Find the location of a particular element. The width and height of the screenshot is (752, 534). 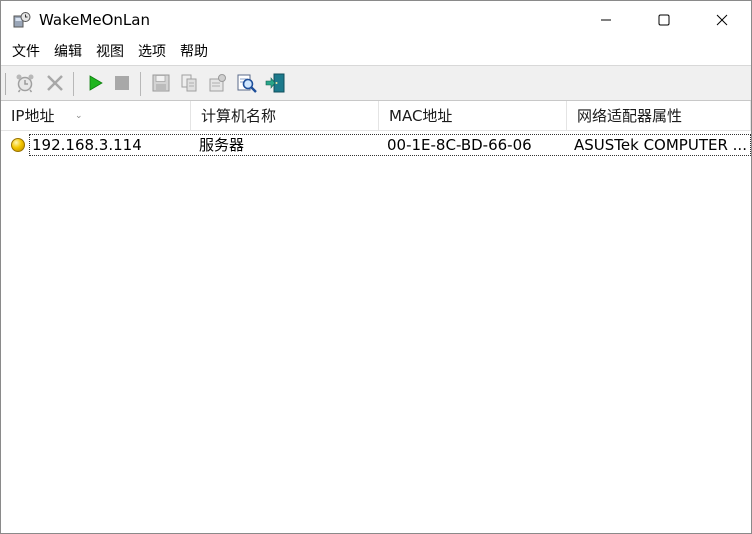

column-header-adapter: 网络适配器属性 is located at coordinates (659, 116).